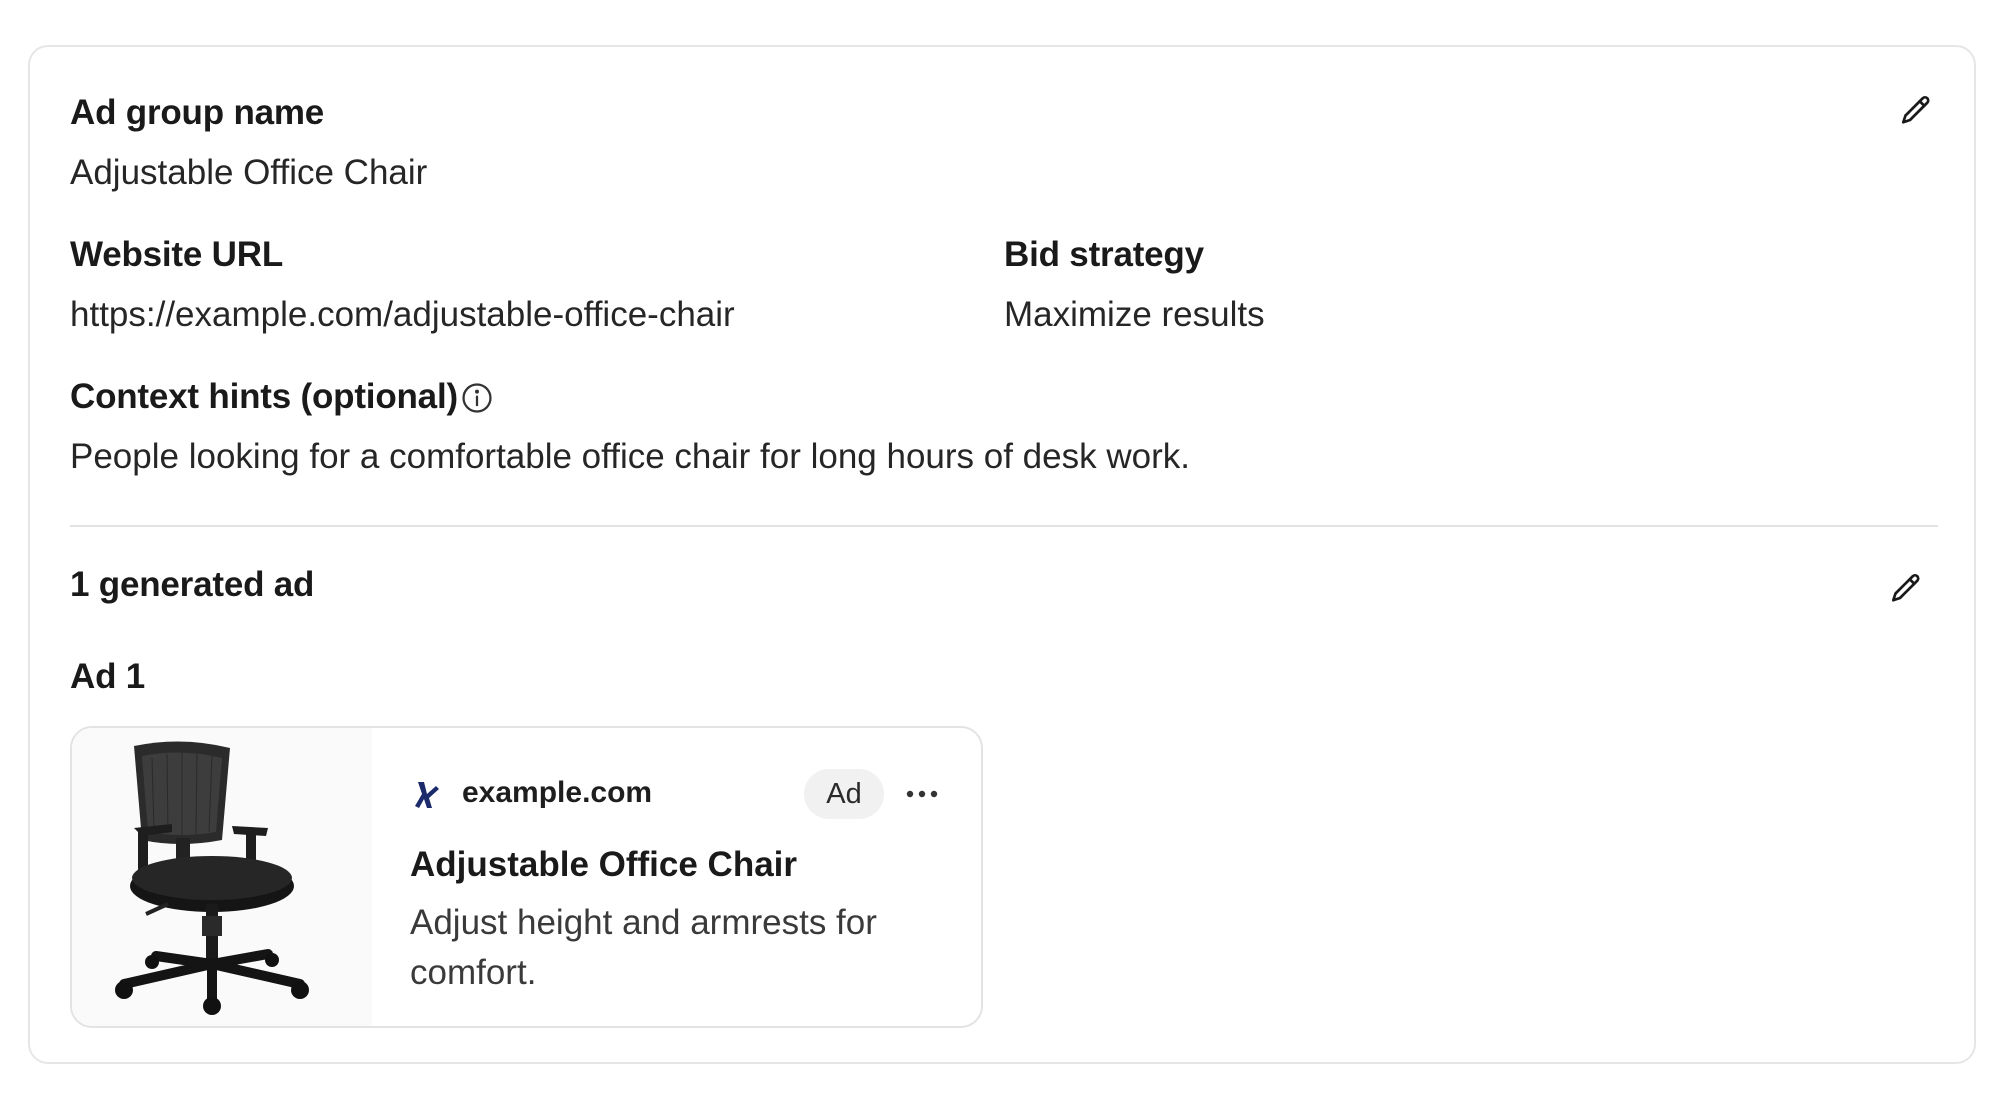  What do you see at coordinates (1134, 314) in the screenshot?
I see `bid-strategy-value: Maximize results` at bounding box center [1134, 314].